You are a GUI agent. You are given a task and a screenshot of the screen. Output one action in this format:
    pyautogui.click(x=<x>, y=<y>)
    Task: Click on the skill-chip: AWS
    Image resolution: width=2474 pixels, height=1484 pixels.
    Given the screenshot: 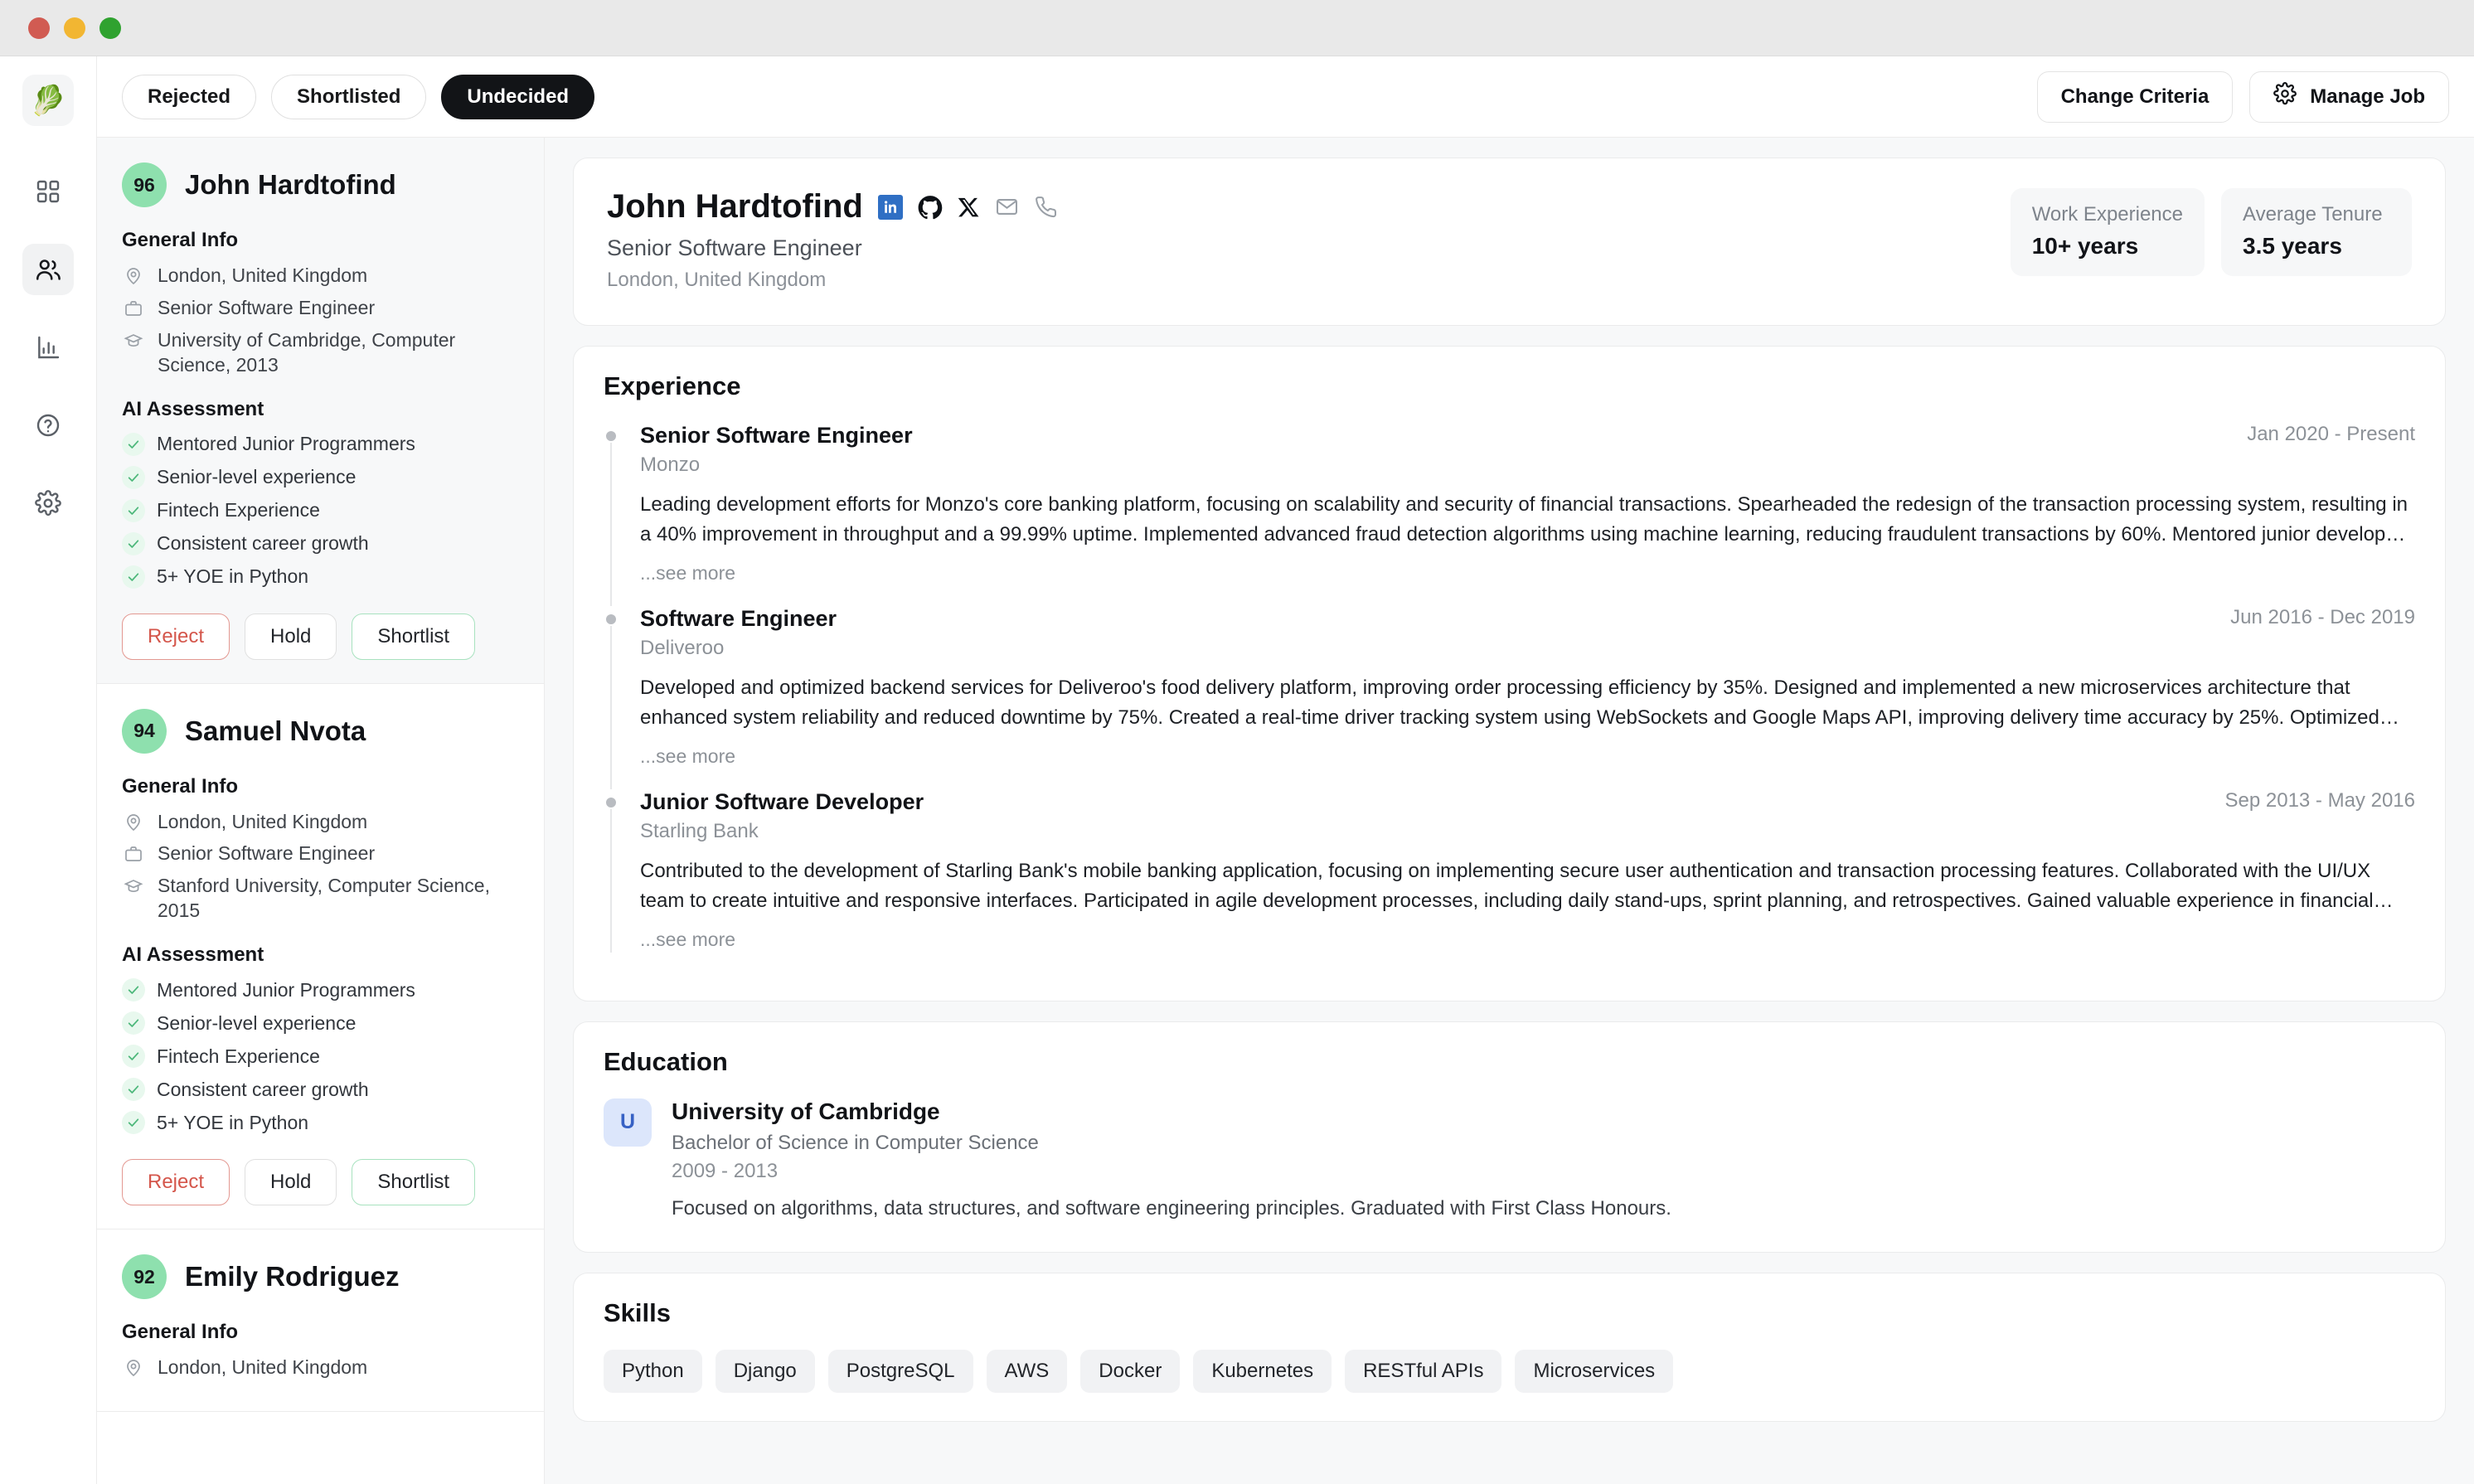 What is the action you would take?
    pyautogui.click(x=1027, y=1371)
    